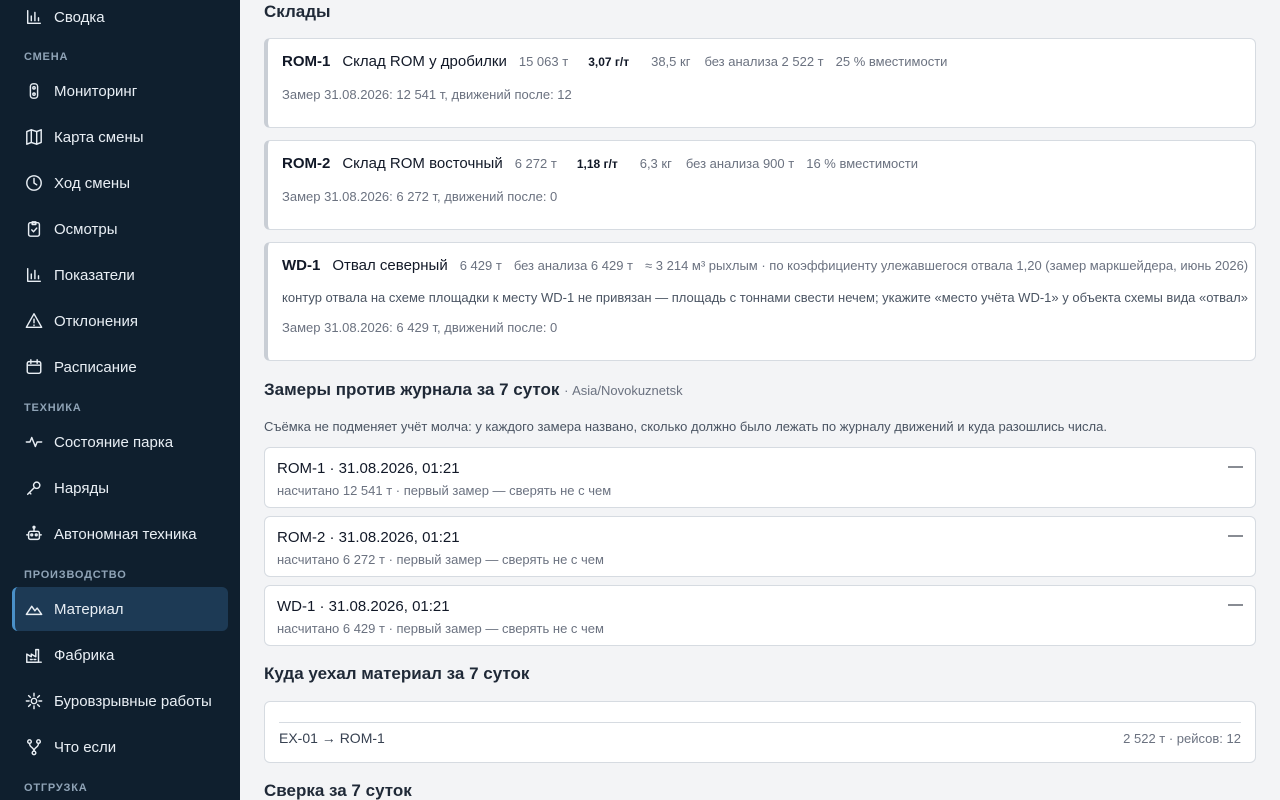 The width and height of the screenshot is (1280, 800). What do you see at coordinates (306, 61) in the screenshot?
I see `warehouse-code: ROM-1` at bounding box center [306, 61].